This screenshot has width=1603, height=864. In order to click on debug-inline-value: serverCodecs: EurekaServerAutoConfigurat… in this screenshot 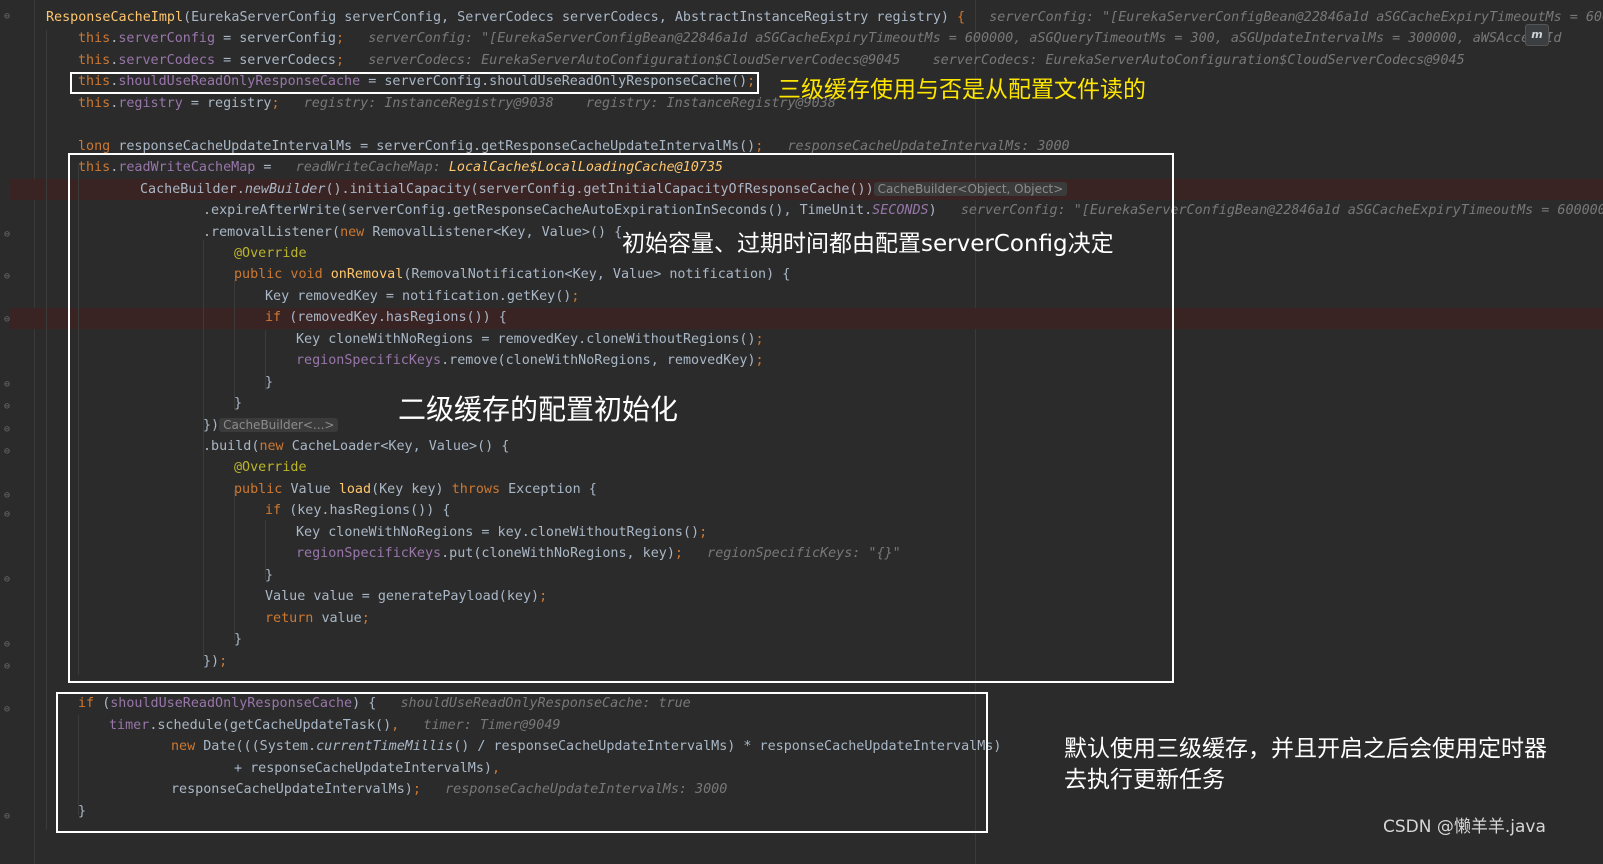, I will do `click(904, 60)`.